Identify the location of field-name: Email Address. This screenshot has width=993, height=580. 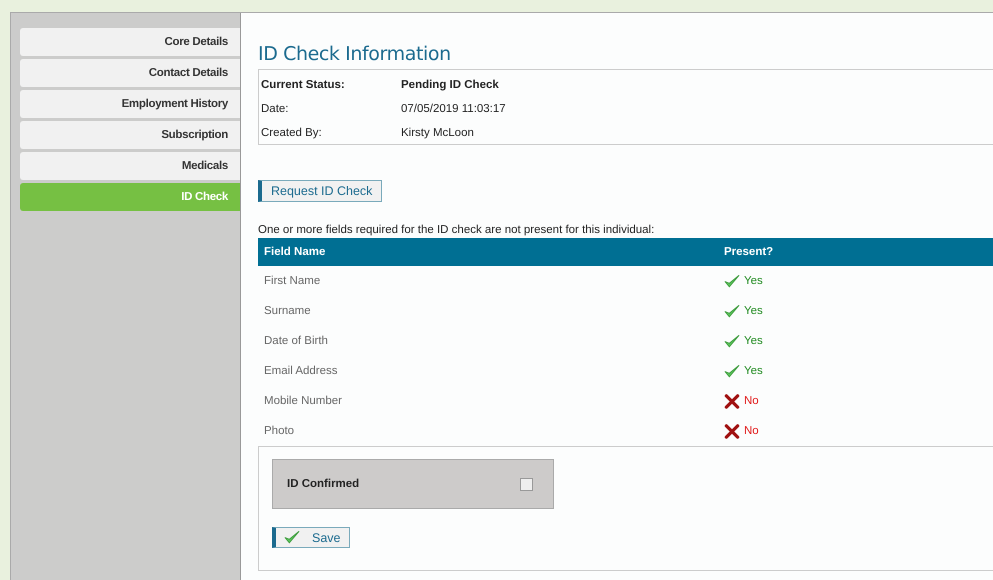
(301, 371).